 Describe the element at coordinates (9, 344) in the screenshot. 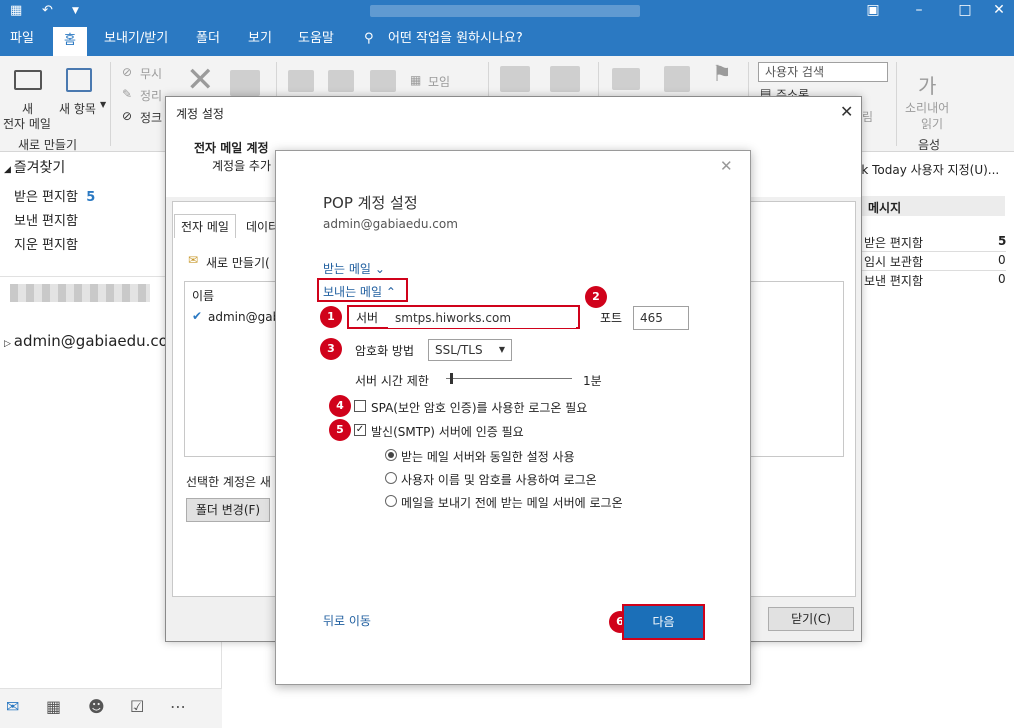

I see `expand-arrow-icon: ▷` at that location.